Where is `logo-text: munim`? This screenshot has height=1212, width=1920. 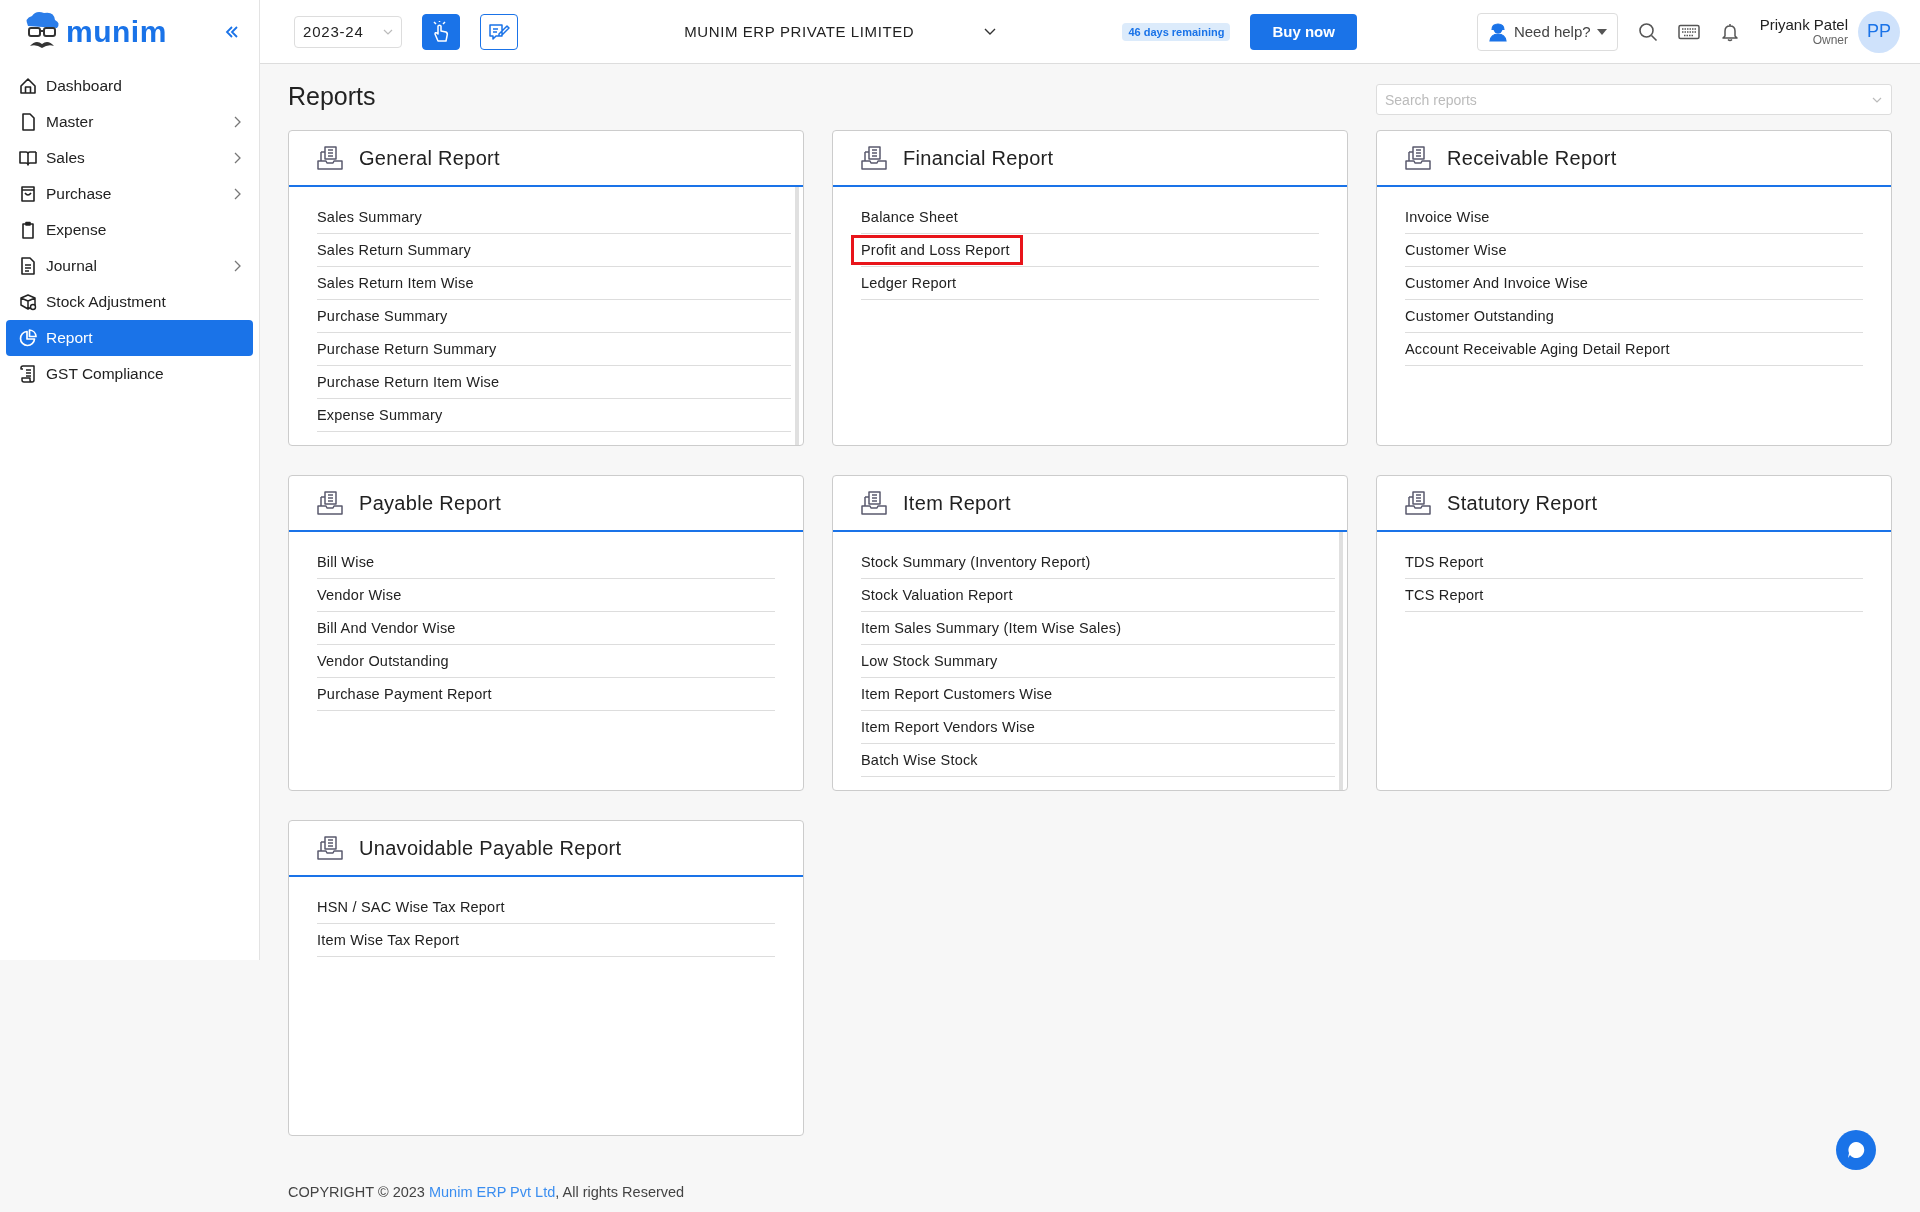
logo-text: munim is located at coordinates (116, 32).